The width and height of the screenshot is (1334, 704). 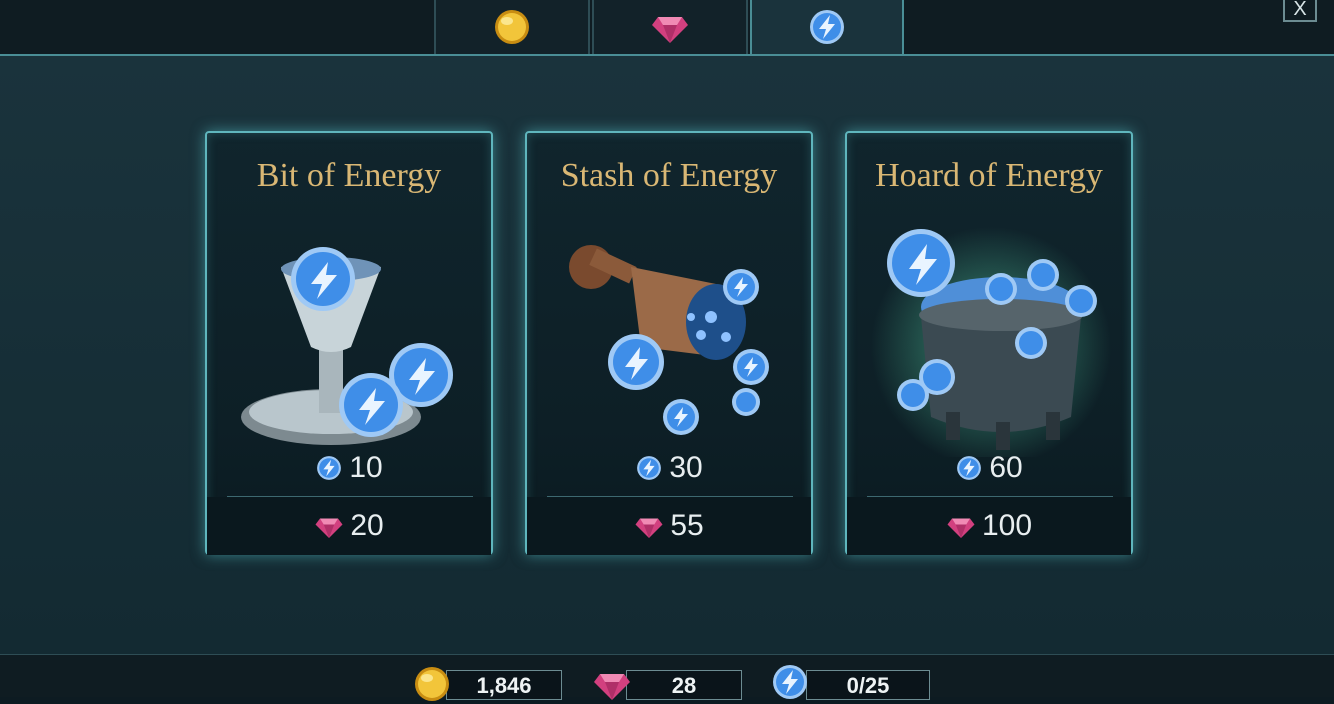 I want to click on energy-amount: 30, so click(x=669, y=468).